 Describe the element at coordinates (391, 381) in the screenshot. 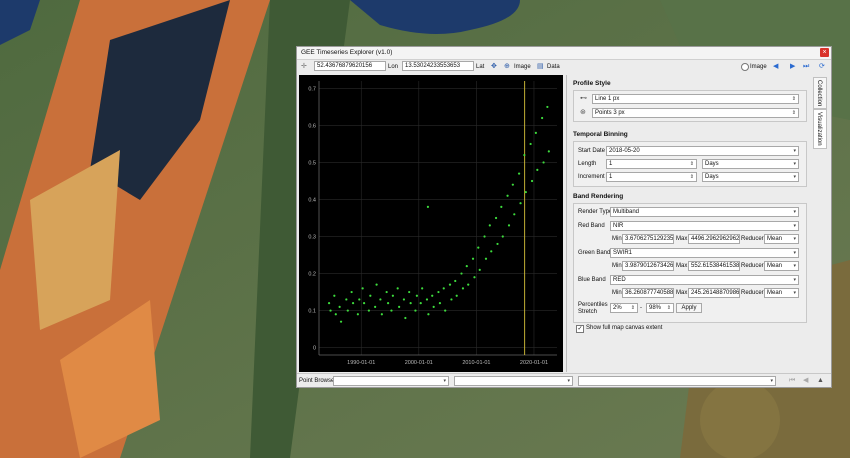

I see `point-browser-combo-1: ▾` at that location.